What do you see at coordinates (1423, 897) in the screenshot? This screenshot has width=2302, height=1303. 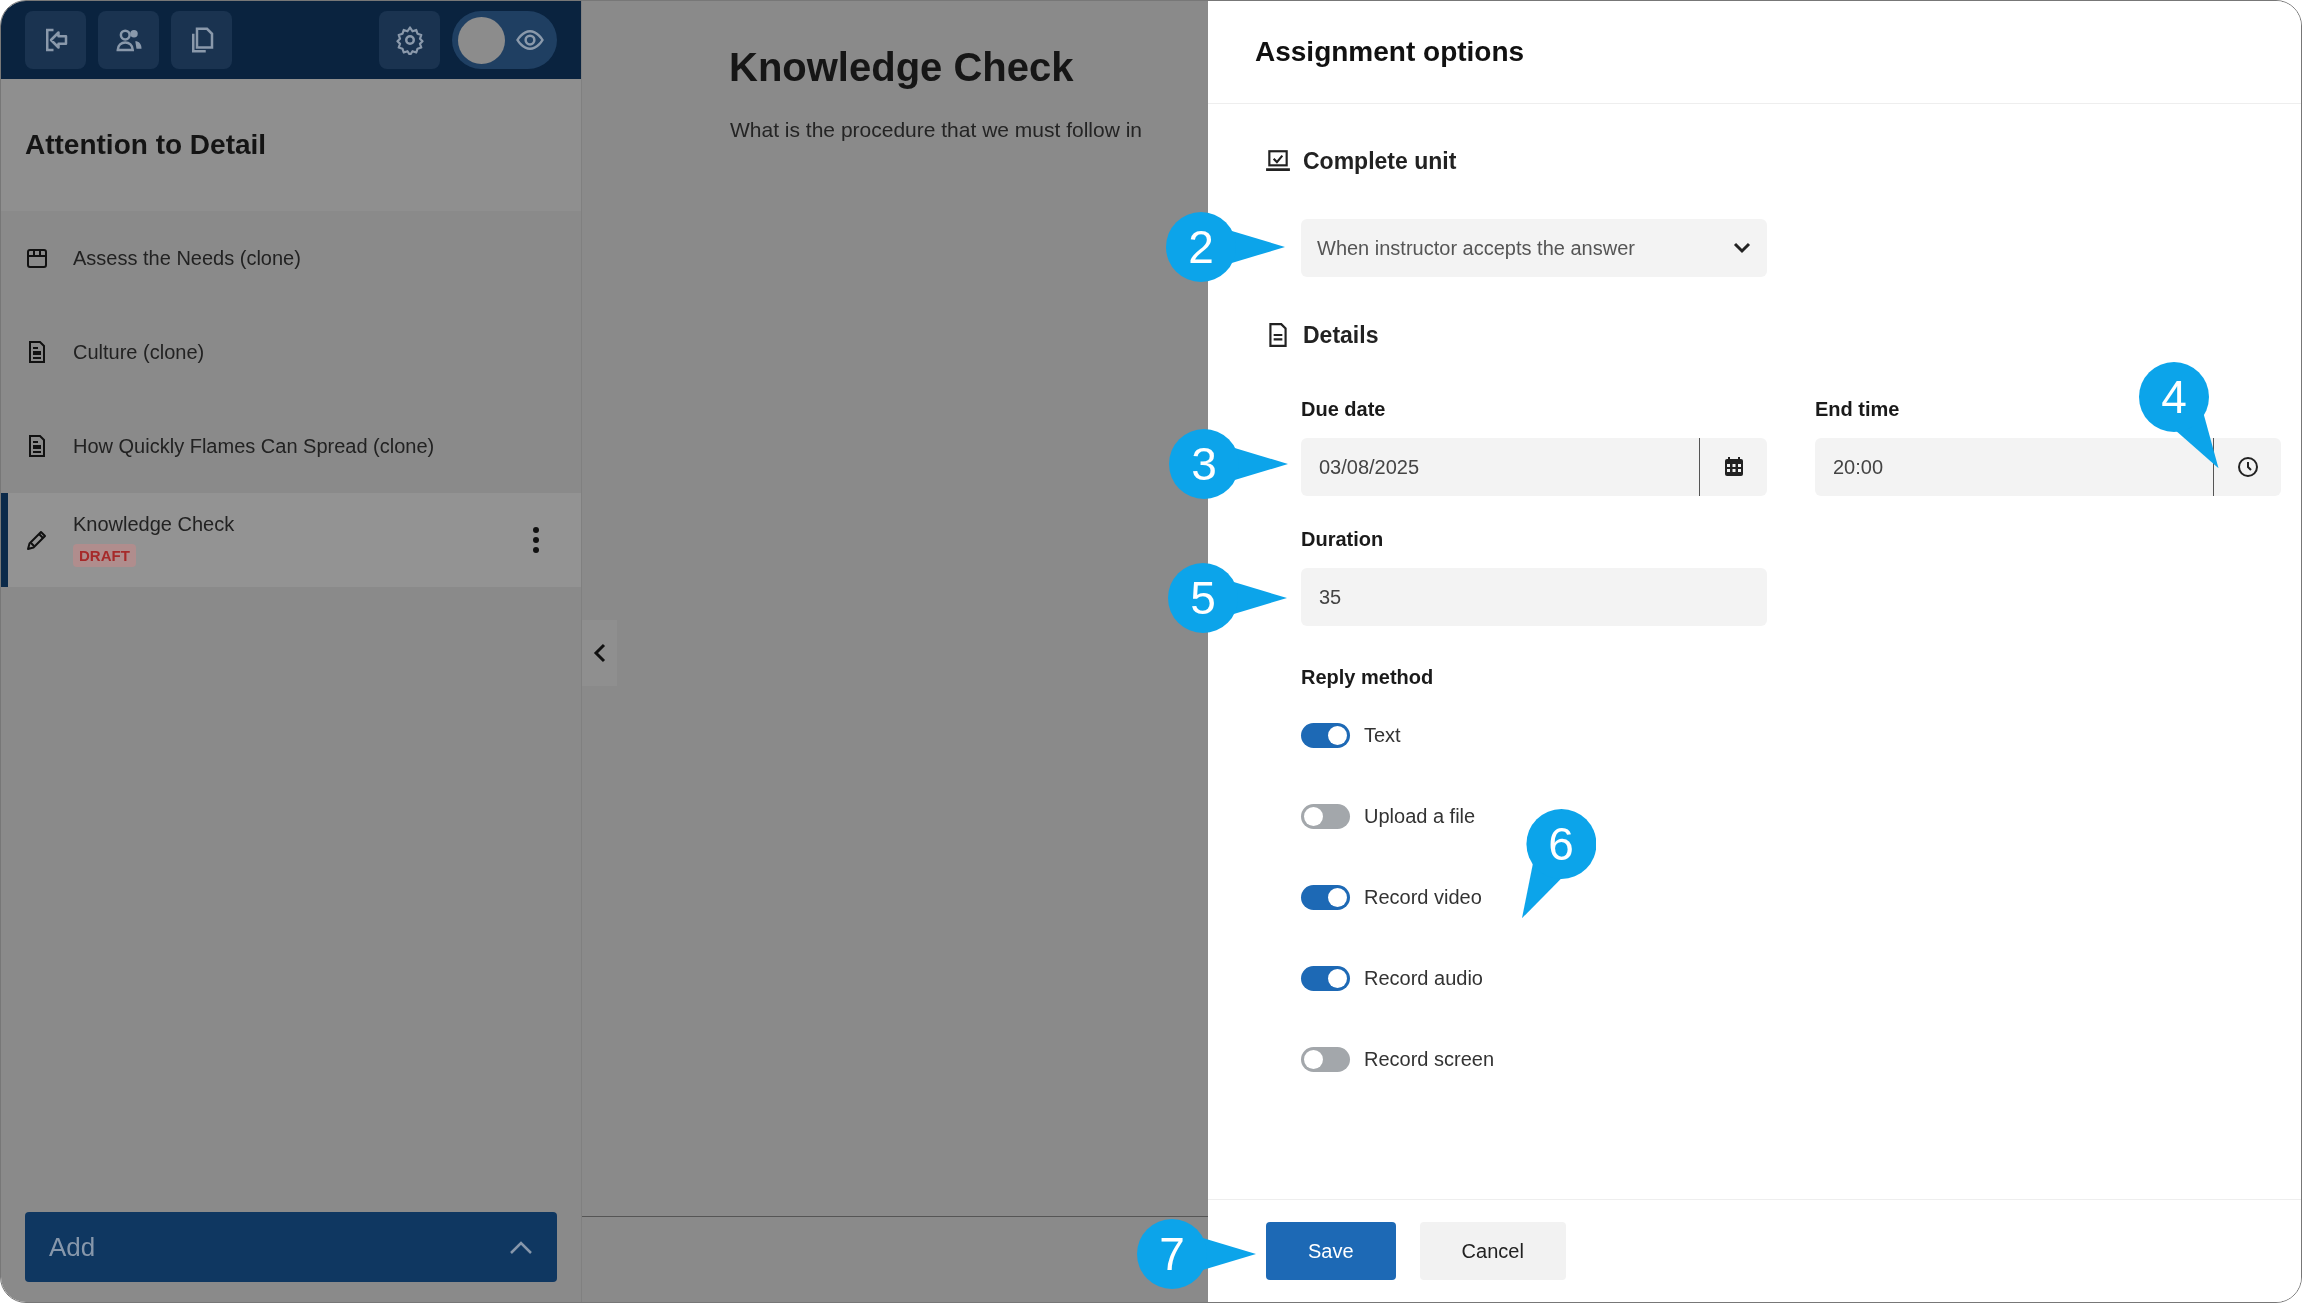 I see `toggle-label: Record video` at bounding box center [1423, 897].